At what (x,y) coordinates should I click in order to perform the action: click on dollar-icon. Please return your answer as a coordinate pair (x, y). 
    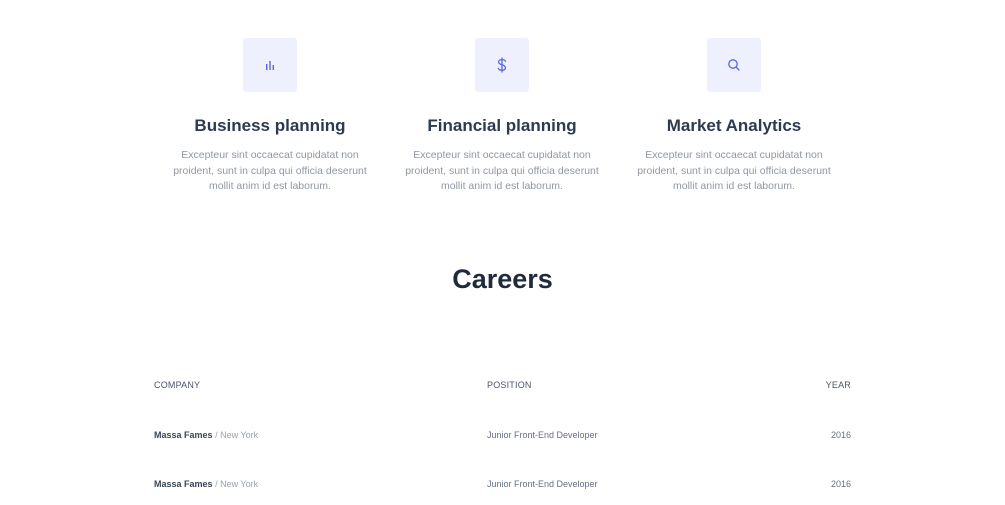
    Looking at the image, I should click on (502, 65).